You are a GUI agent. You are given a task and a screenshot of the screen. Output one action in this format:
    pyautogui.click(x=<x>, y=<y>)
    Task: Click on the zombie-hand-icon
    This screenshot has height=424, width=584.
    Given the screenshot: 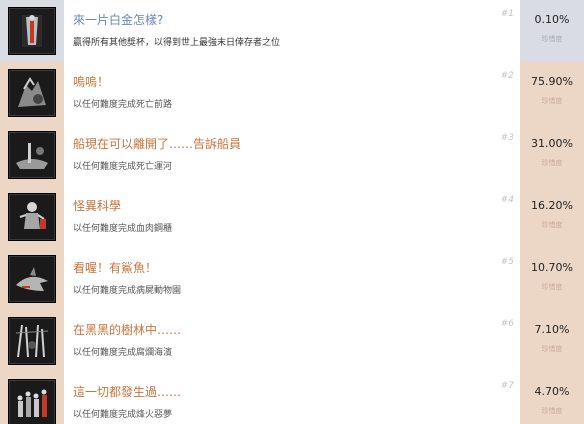 What is the action you would take?
    pyautogui.click(x=32, y=93)
    